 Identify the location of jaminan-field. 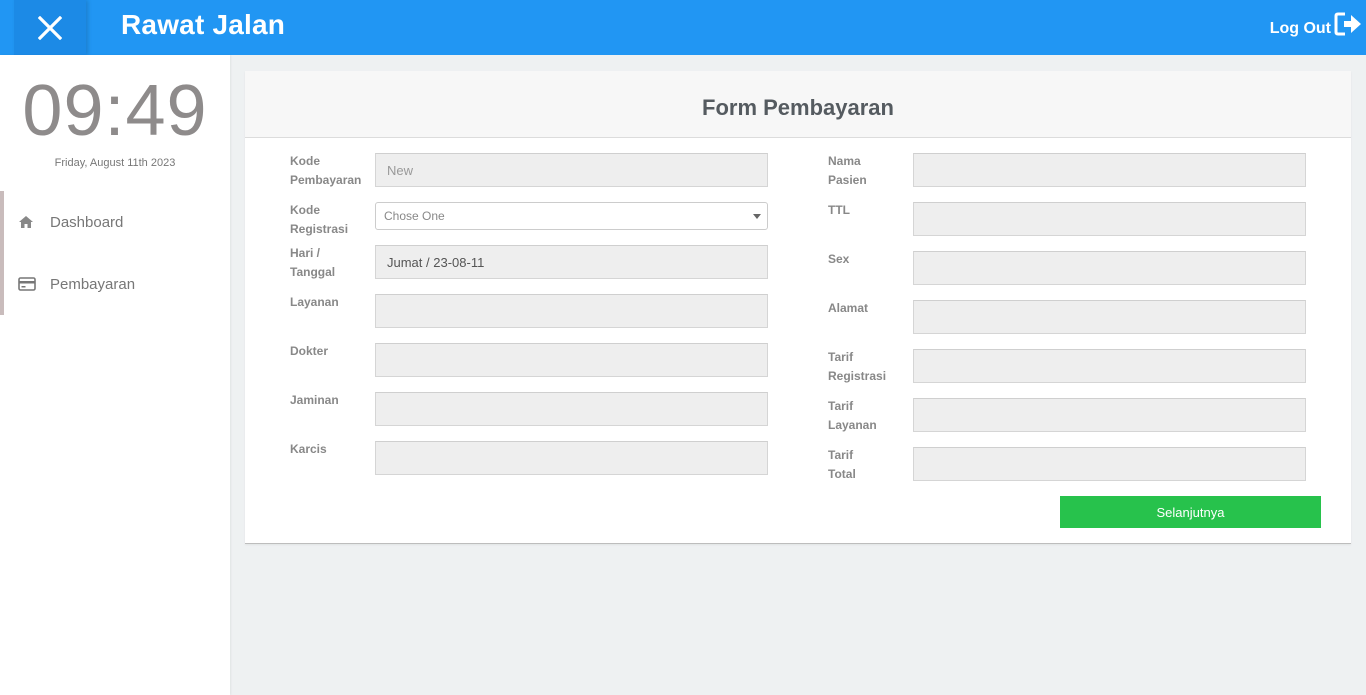
(571, 409).